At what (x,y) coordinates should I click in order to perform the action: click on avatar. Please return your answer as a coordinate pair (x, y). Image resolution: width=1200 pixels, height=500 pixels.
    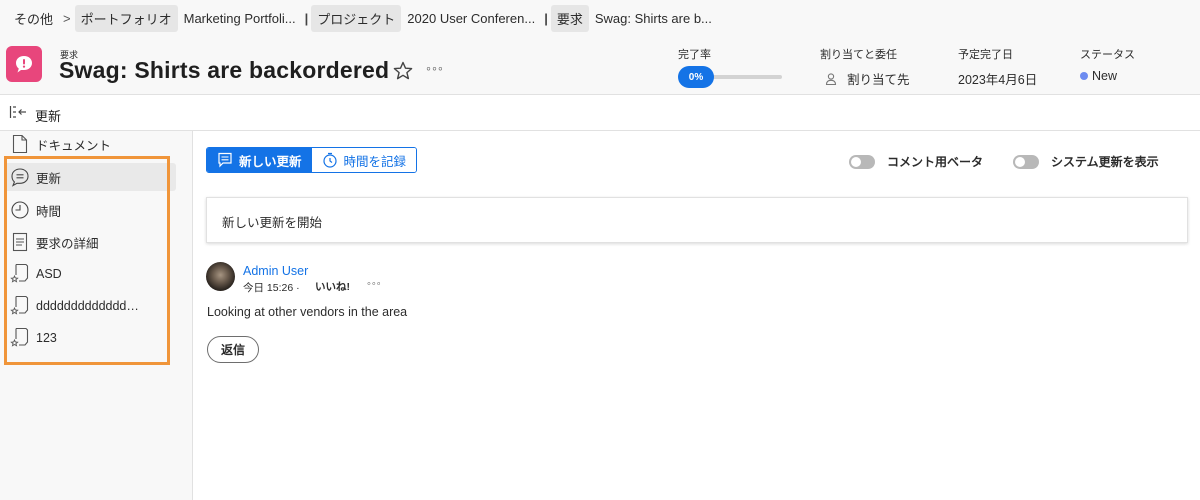
    Looking at the image, I should click on (220, 276).